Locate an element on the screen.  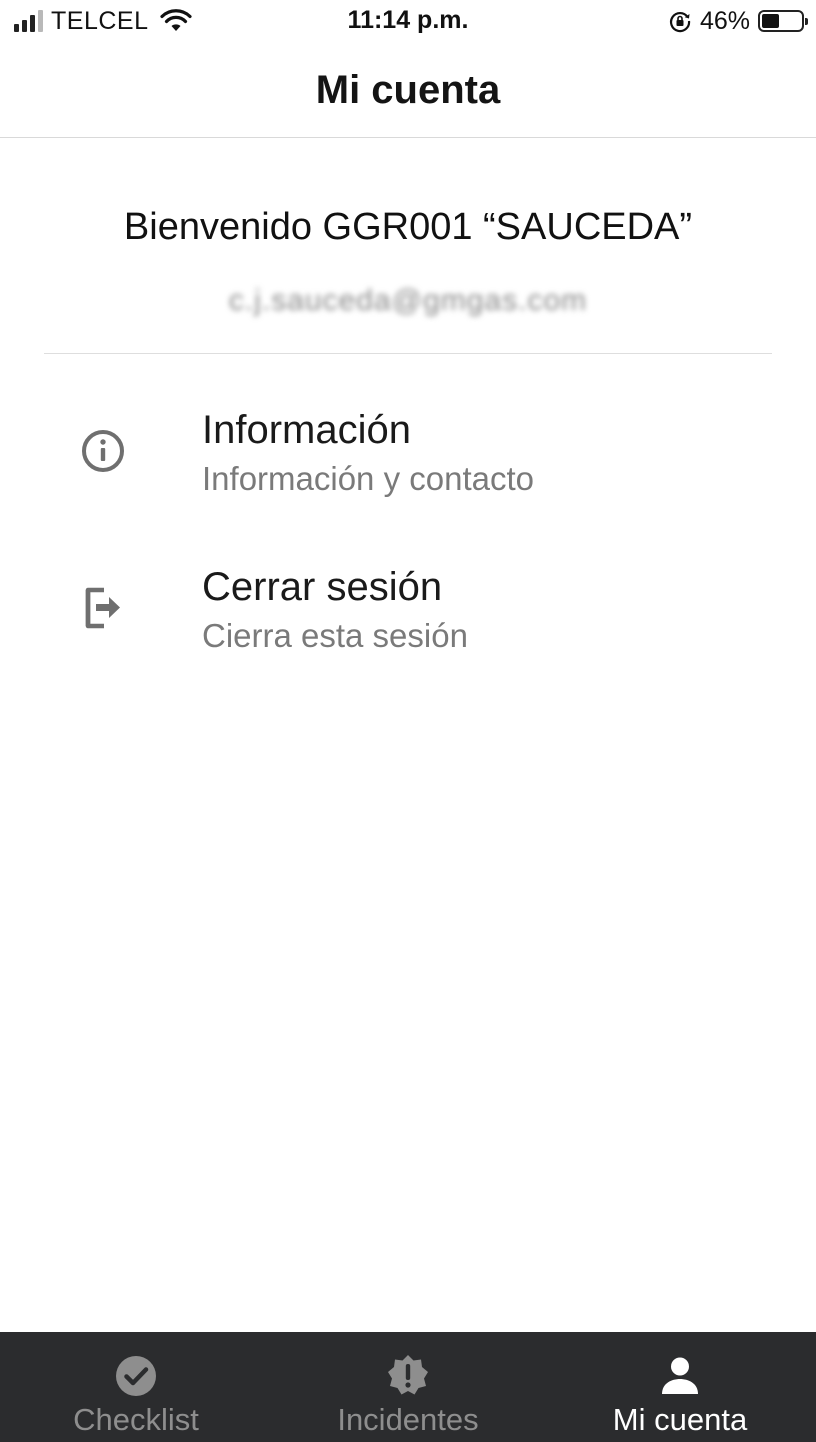
alert-badge-icon is located at coordinates (408, 1375).